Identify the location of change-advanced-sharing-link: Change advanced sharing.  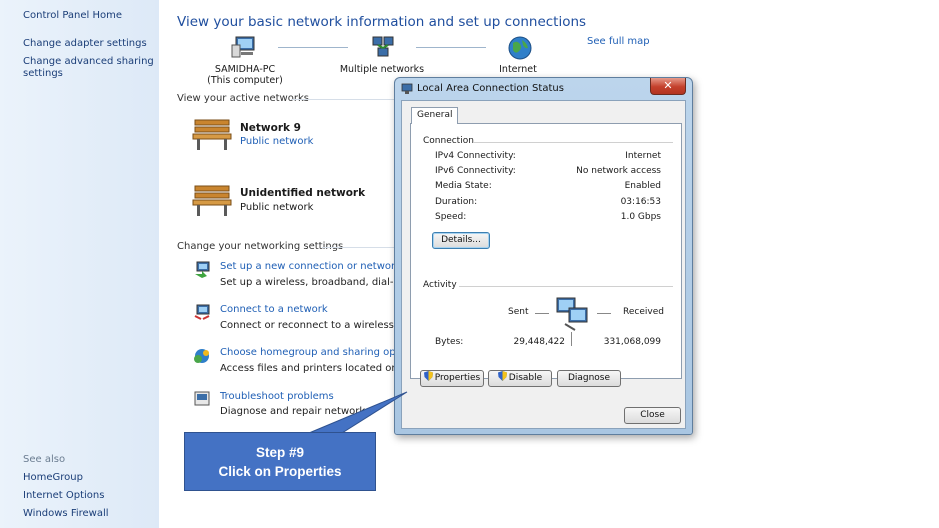
(88, 62).